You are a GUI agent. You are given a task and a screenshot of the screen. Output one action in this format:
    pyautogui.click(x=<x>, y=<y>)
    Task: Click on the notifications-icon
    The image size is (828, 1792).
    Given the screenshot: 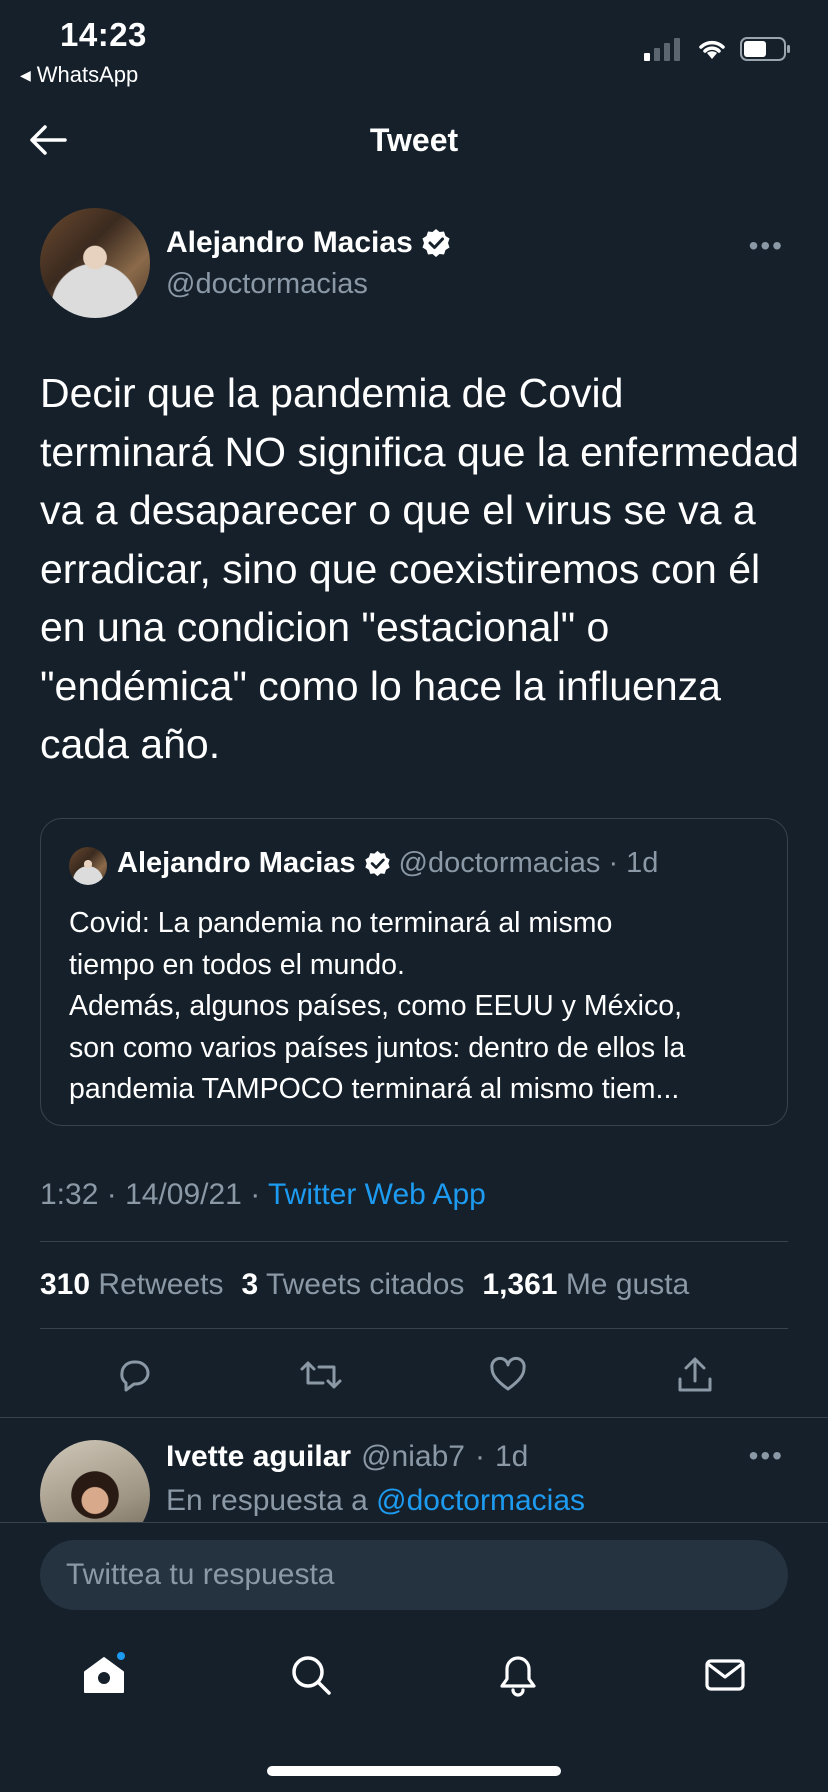 What is the action you would take?
    pyautogui.click(x=517, y=1676)
    